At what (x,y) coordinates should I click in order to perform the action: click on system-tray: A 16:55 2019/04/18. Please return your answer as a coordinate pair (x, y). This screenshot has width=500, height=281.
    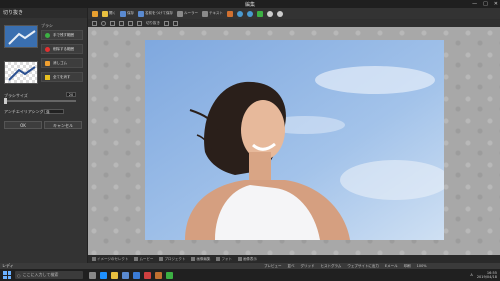
    Looking at the image, I should click on (483, 275).